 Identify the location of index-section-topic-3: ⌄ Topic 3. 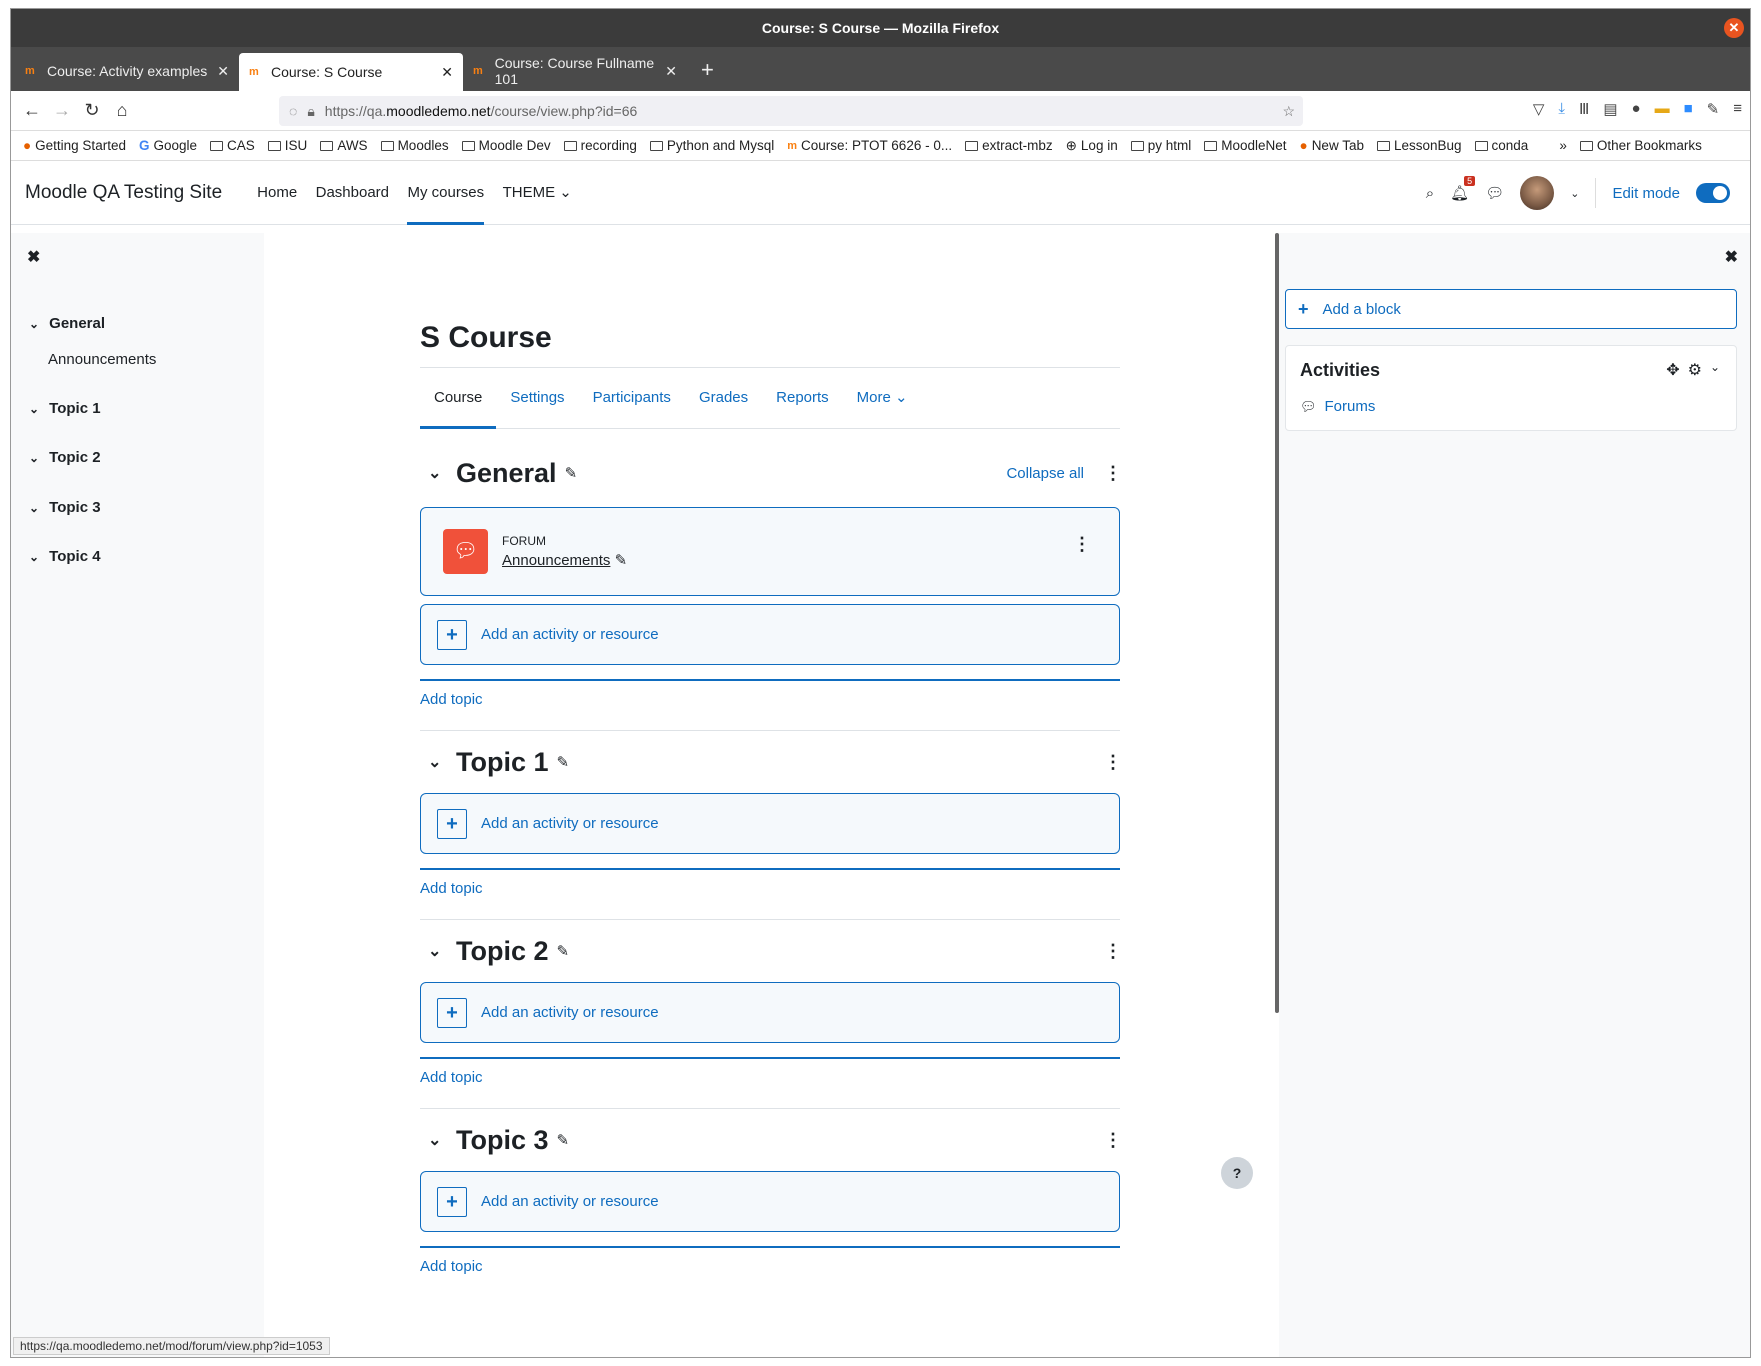
(65, 507).